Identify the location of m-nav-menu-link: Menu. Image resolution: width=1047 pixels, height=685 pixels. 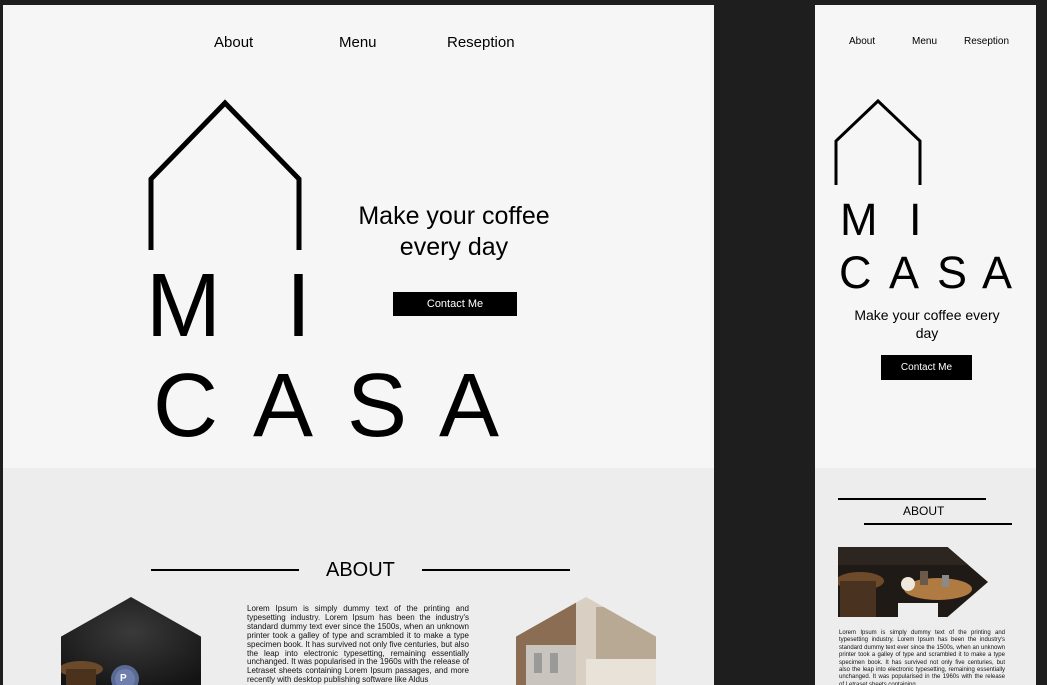
(924, 41).